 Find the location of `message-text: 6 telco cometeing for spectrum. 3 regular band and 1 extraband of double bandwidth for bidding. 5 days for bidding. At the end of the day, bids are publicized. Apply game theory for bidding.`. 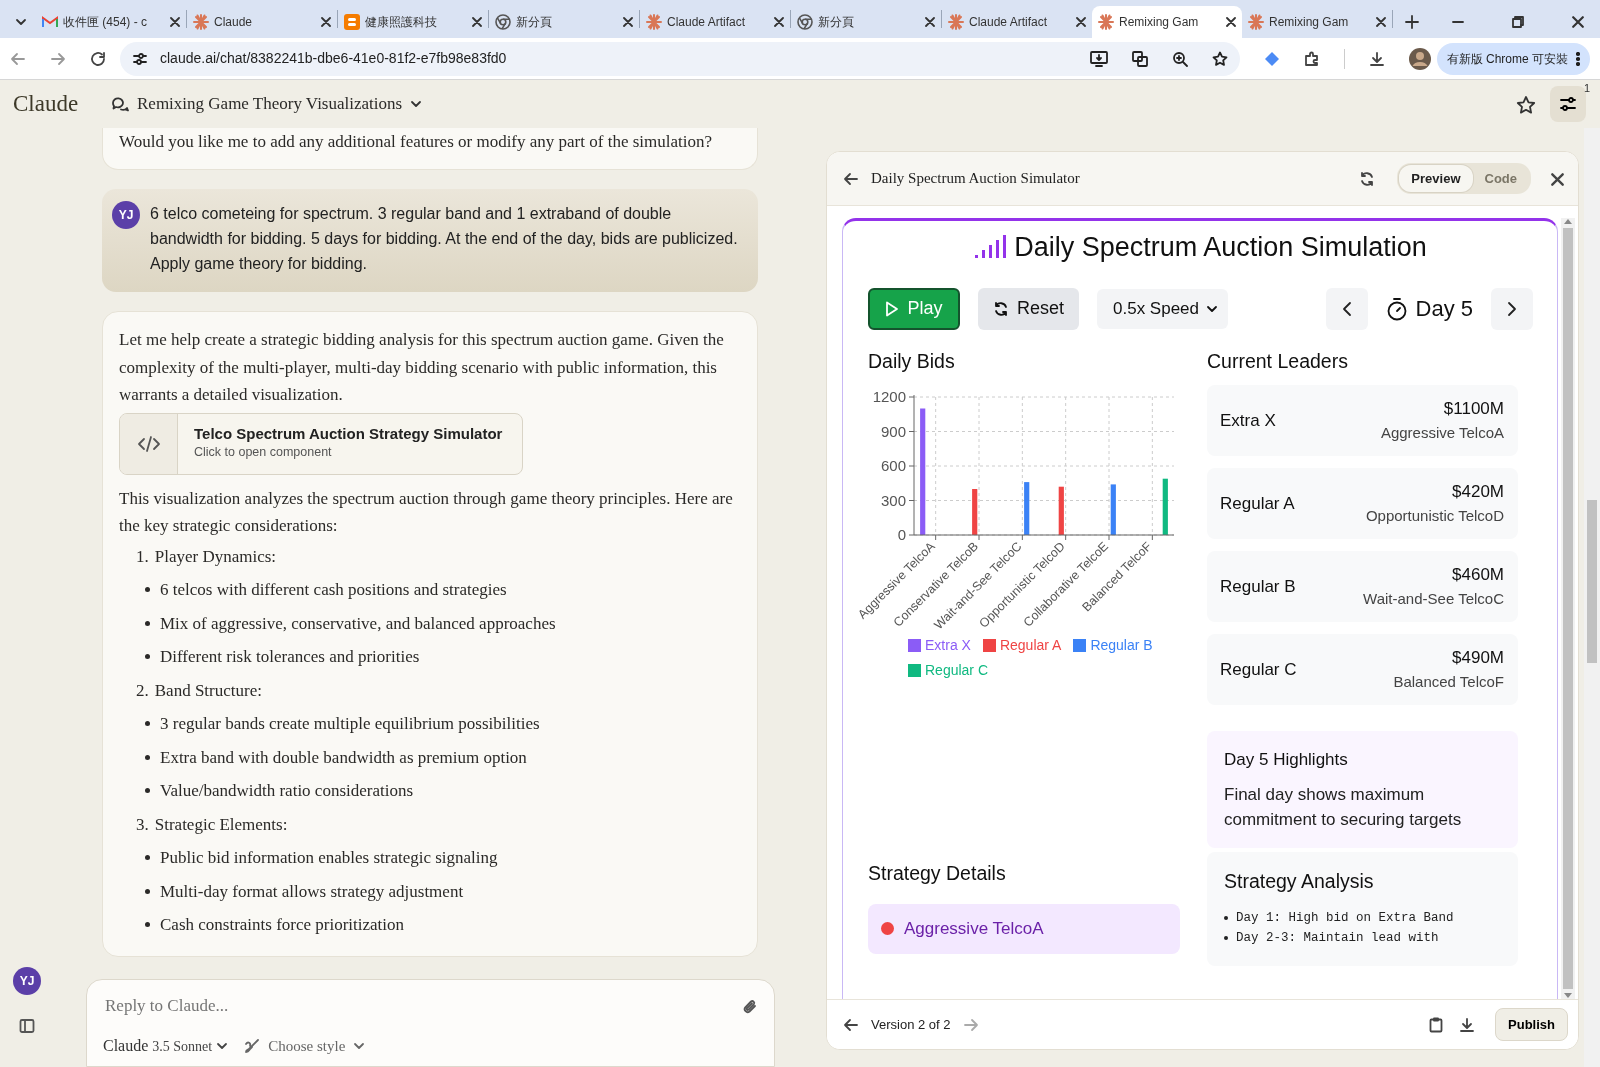

message-text: 6 telco cometeing for spectrum. 3 regular band and 1 extraband of double bandwidth for bidding. 5 days for bidding. At the end of the day, bids are publicized. Apply game theory for bidding. is located at coordinates (444, 239).